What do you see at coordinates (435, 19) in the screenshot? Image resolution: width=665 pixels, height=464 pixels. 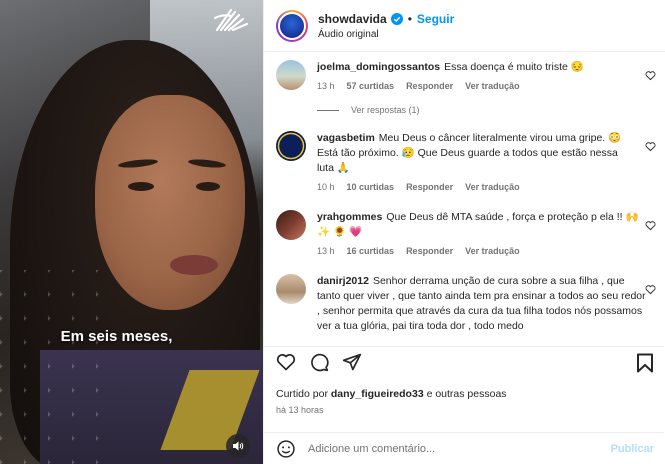 I see `follow-button: Seguir` at bounding box center [435, 19].